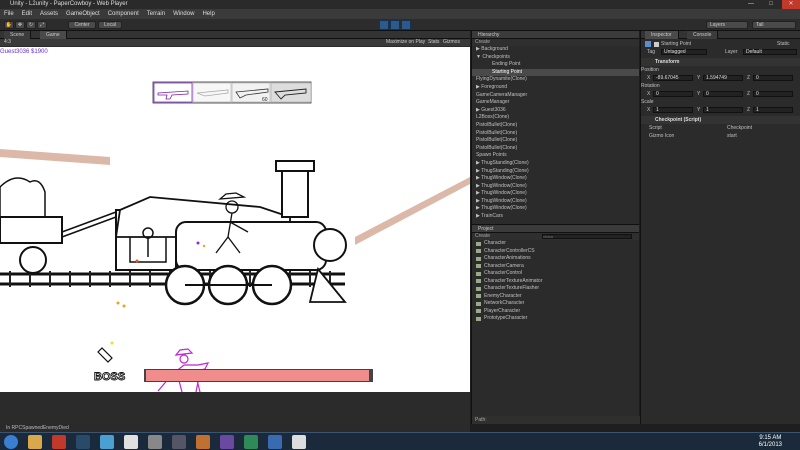  Describe the element at coordinates (555, 267) in the screenshot. I see `project-item: CharacterCamera` at that location.